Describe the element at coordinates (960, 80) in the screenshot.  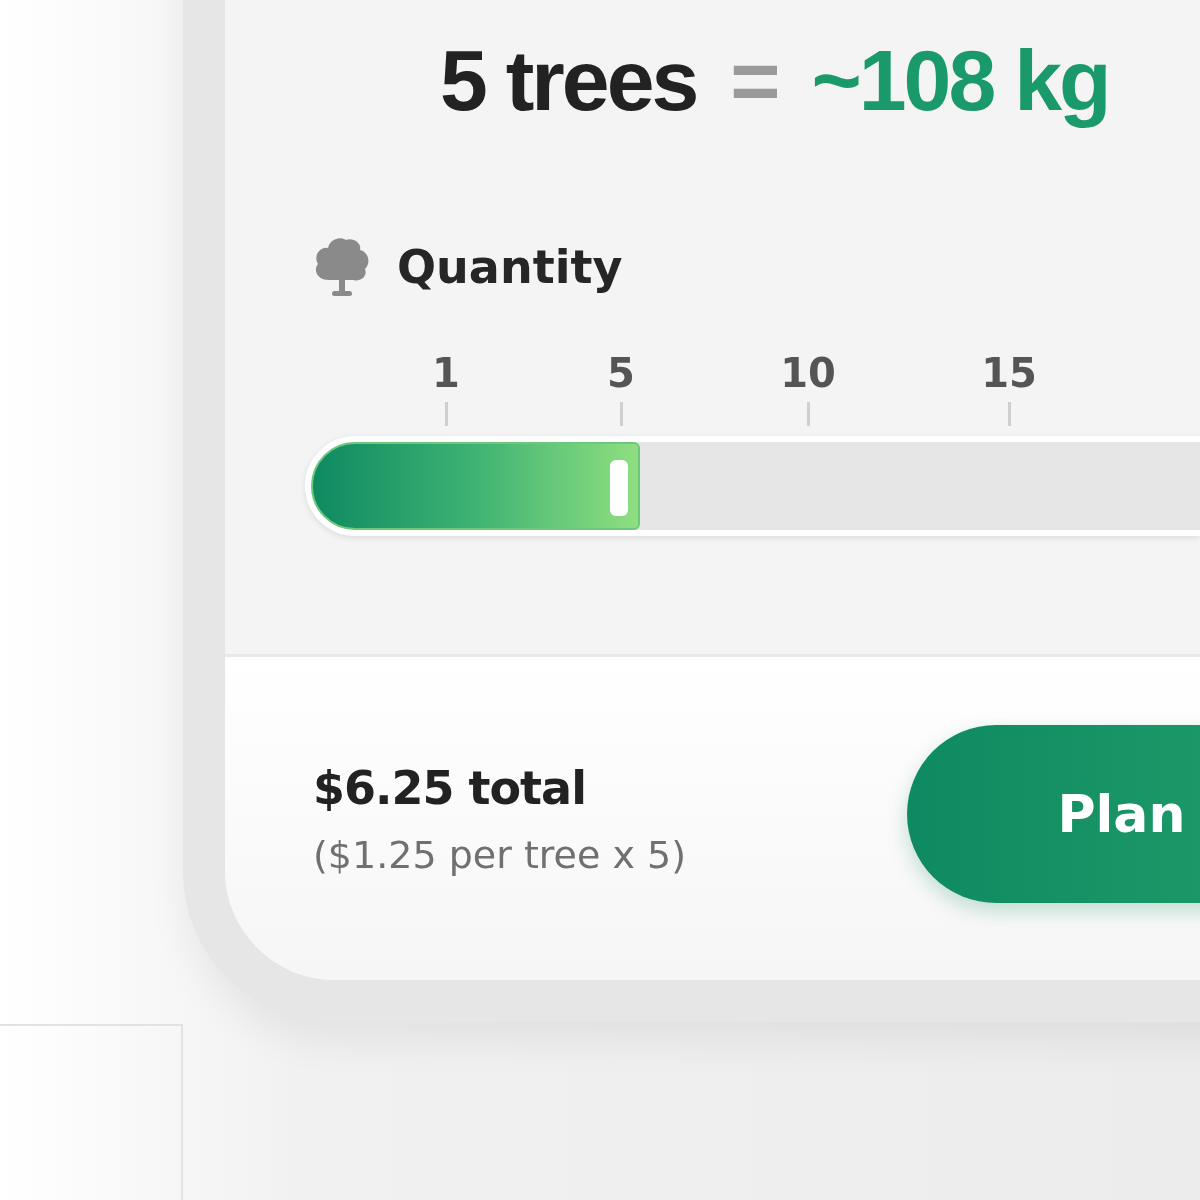
I see `co2-amount: ~108 kg` at that location.